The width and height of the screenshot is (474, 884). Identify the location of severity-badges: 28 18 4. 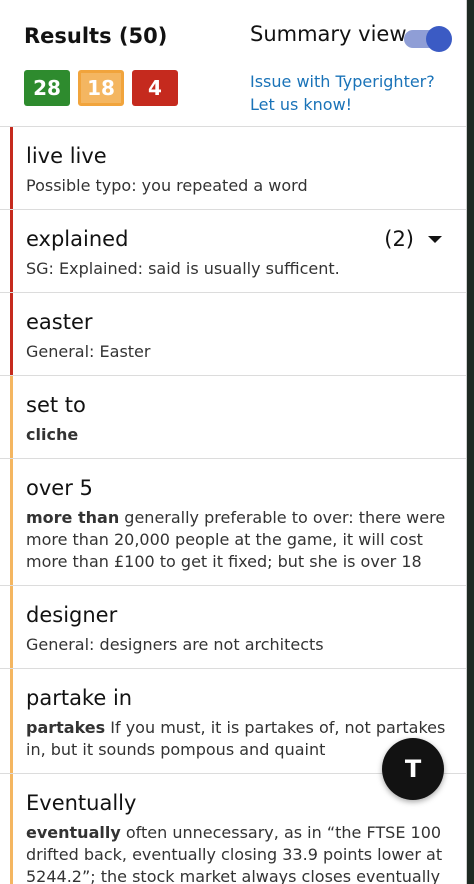
(101, 88).